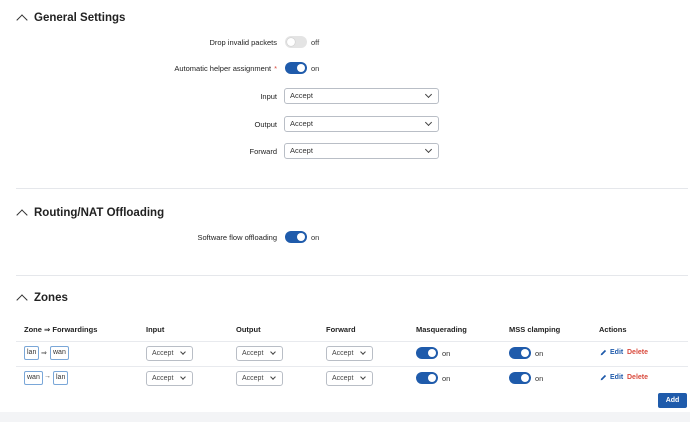 Image resolution: width=690 pixels, height=422 pixels. What do you see at coordinates (61, 378) in the screenshot?
I see `zone-to-badge: lan` at bounding box center [61, 378].